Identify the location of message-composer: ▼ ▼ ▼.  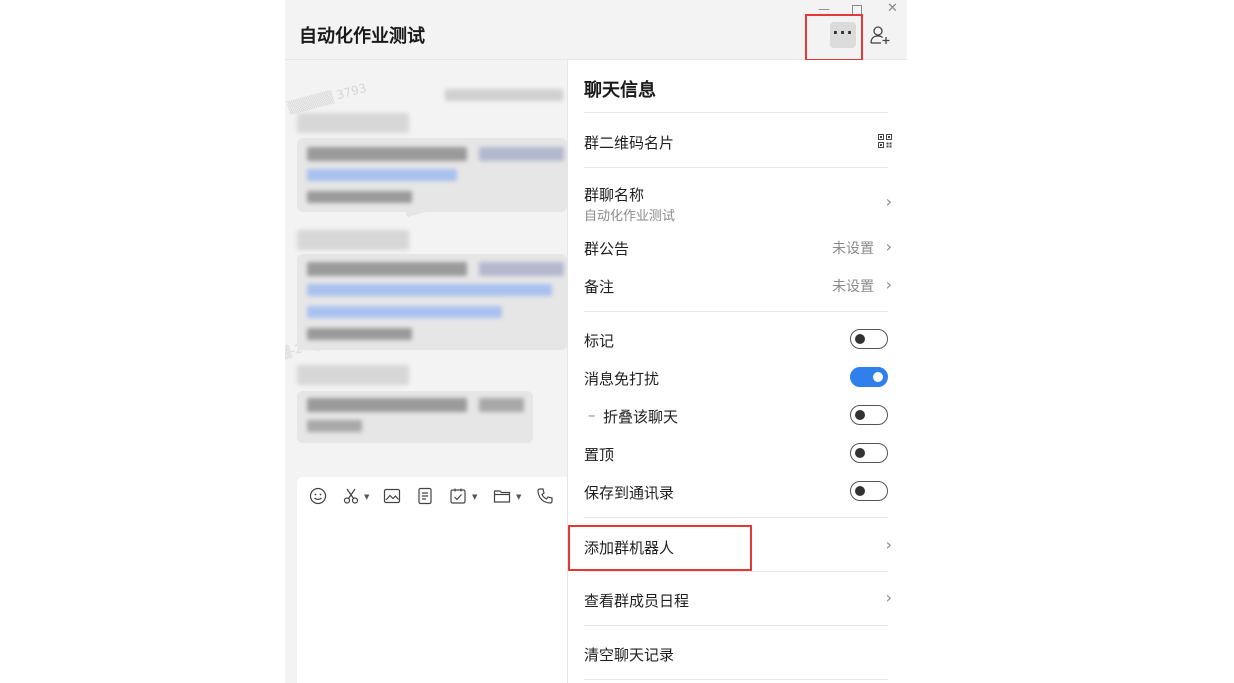
(442, 580).